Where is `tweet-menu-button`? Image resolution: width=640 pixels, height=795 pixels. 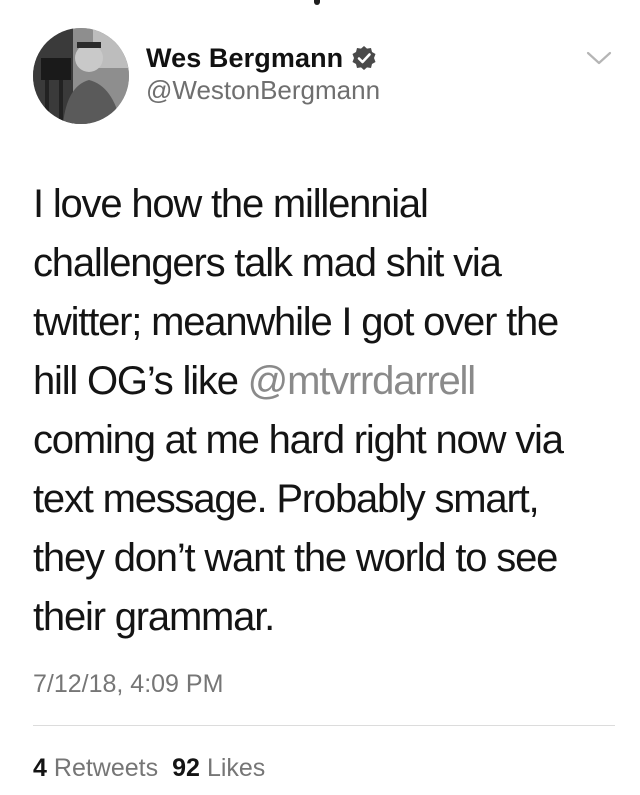 tweet-menu-button is located at coordinates (599, 60).